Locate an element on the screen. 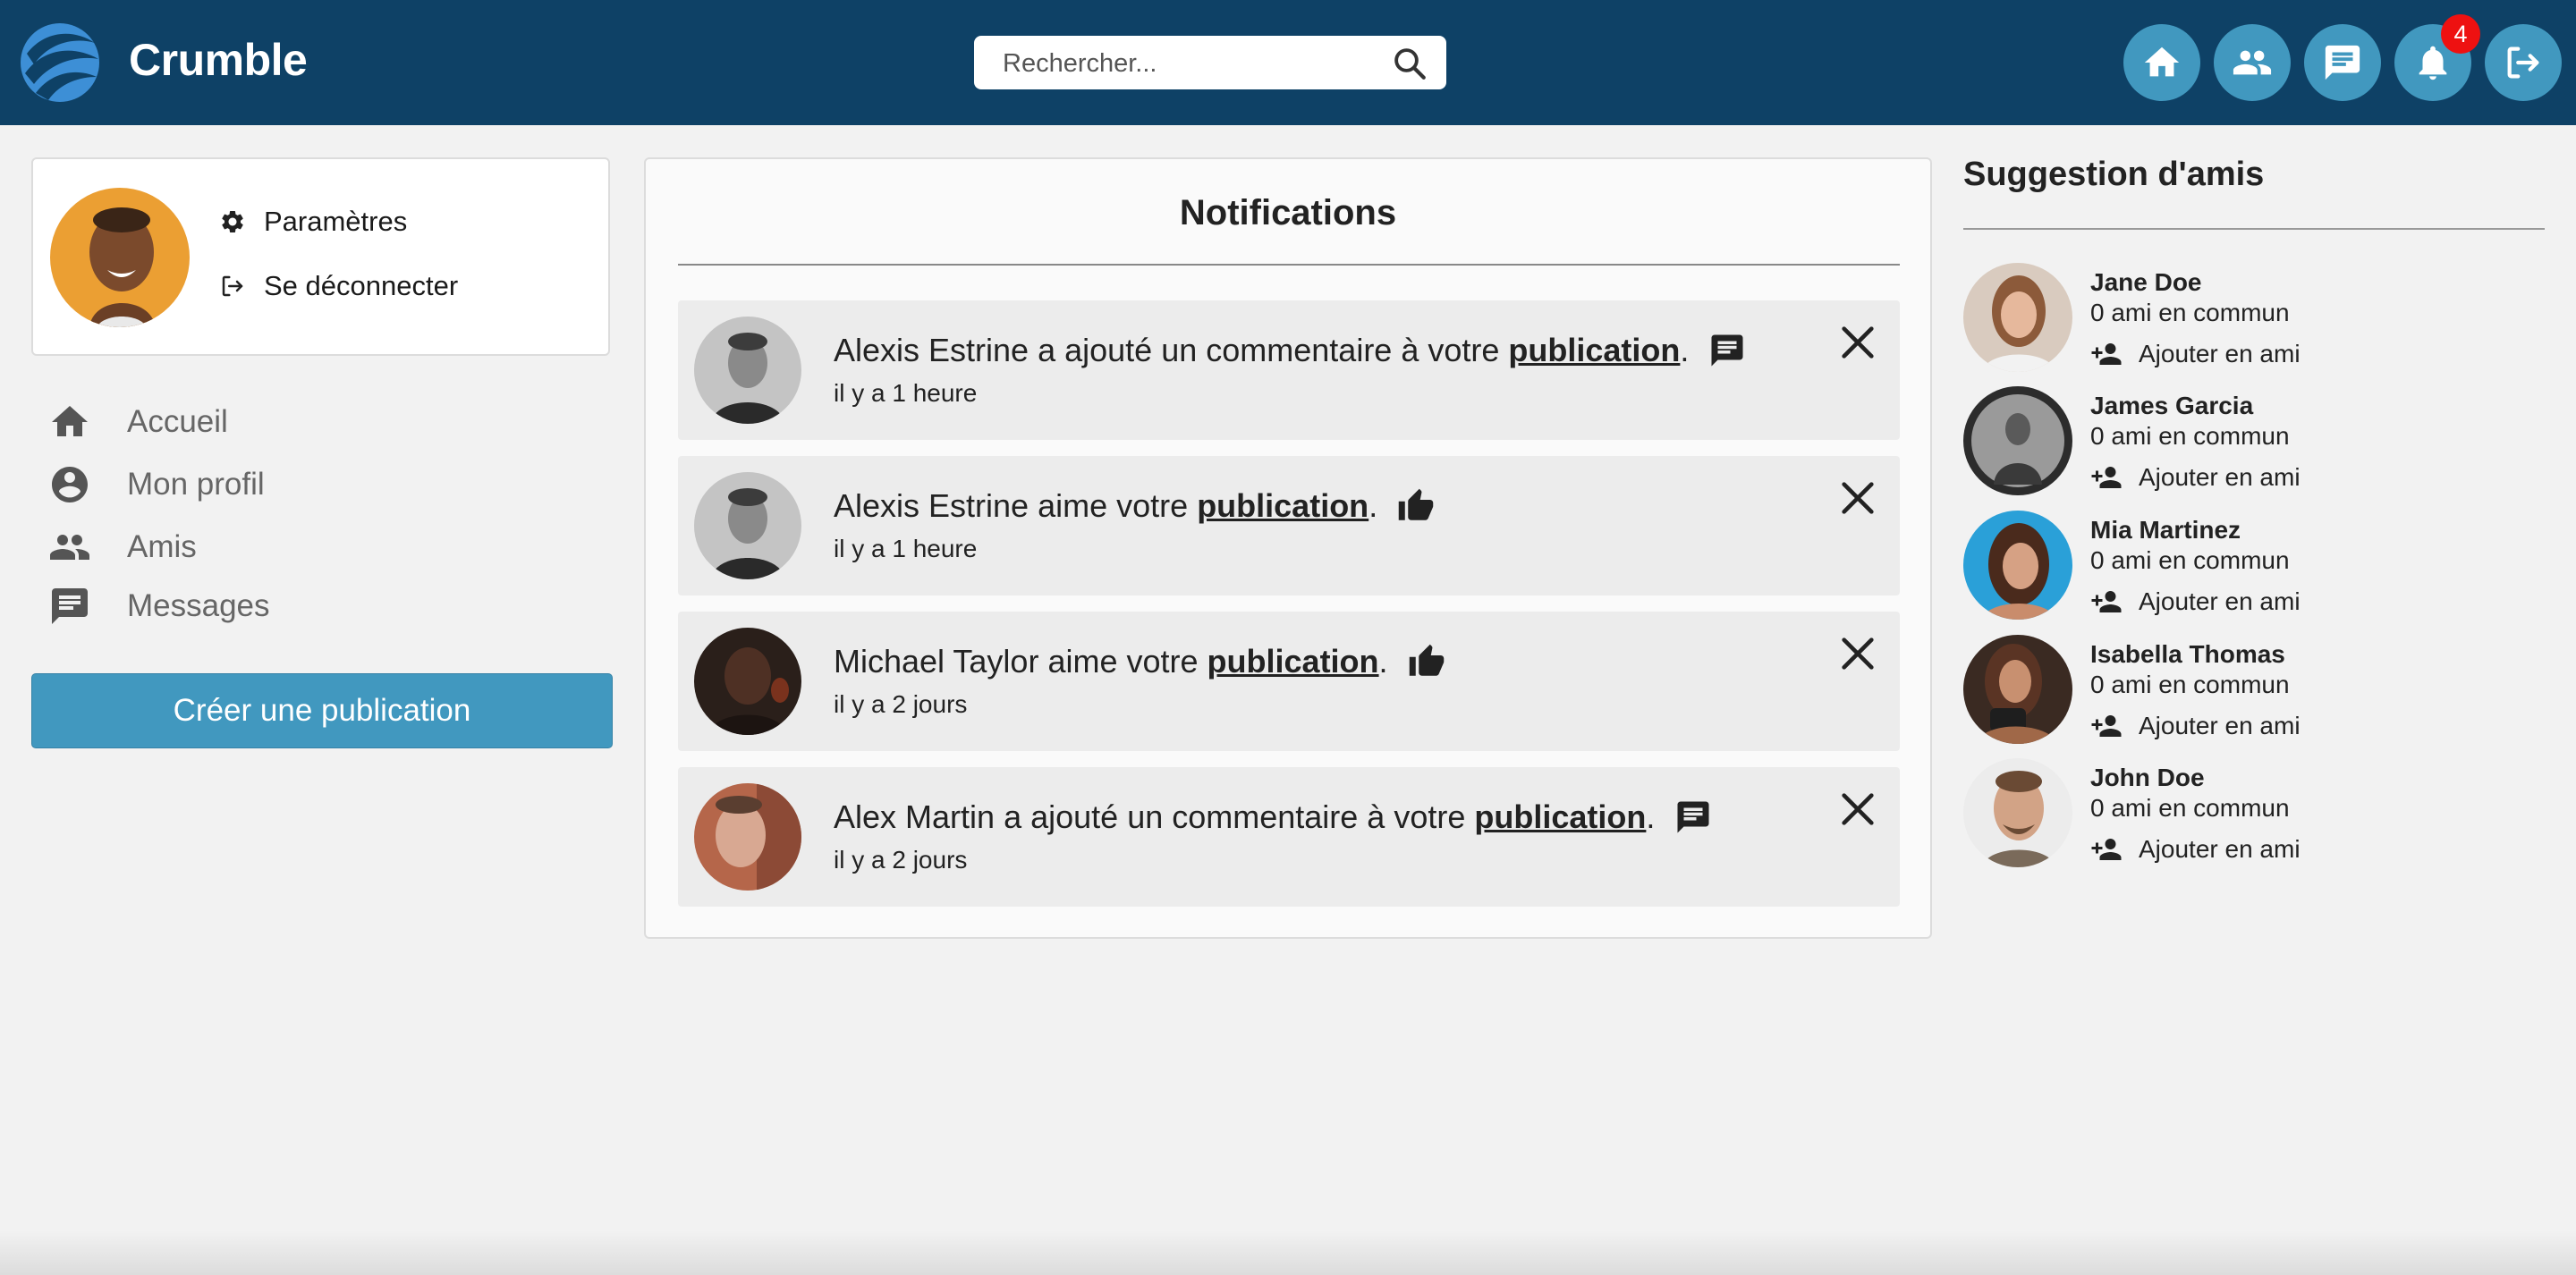  nav-item-accueil: Accueil is located at coordinates (138, 422).